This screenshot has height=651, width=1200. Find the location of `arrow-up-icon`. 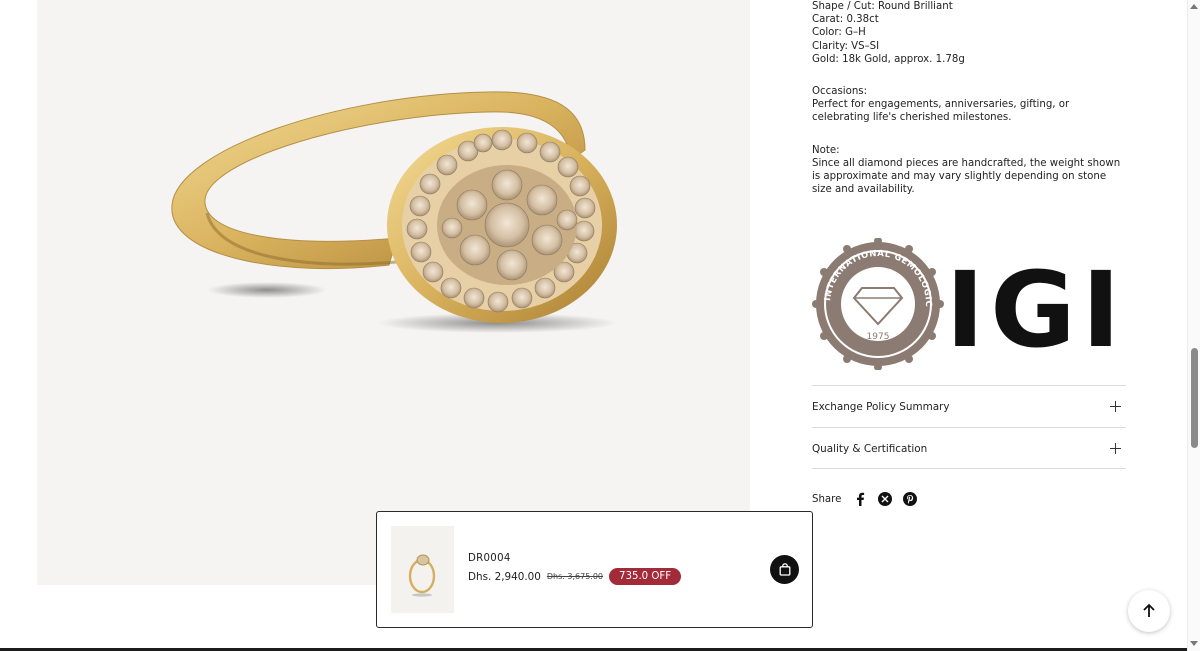

arrow-up-icon is located at coordinates (1149, 610).